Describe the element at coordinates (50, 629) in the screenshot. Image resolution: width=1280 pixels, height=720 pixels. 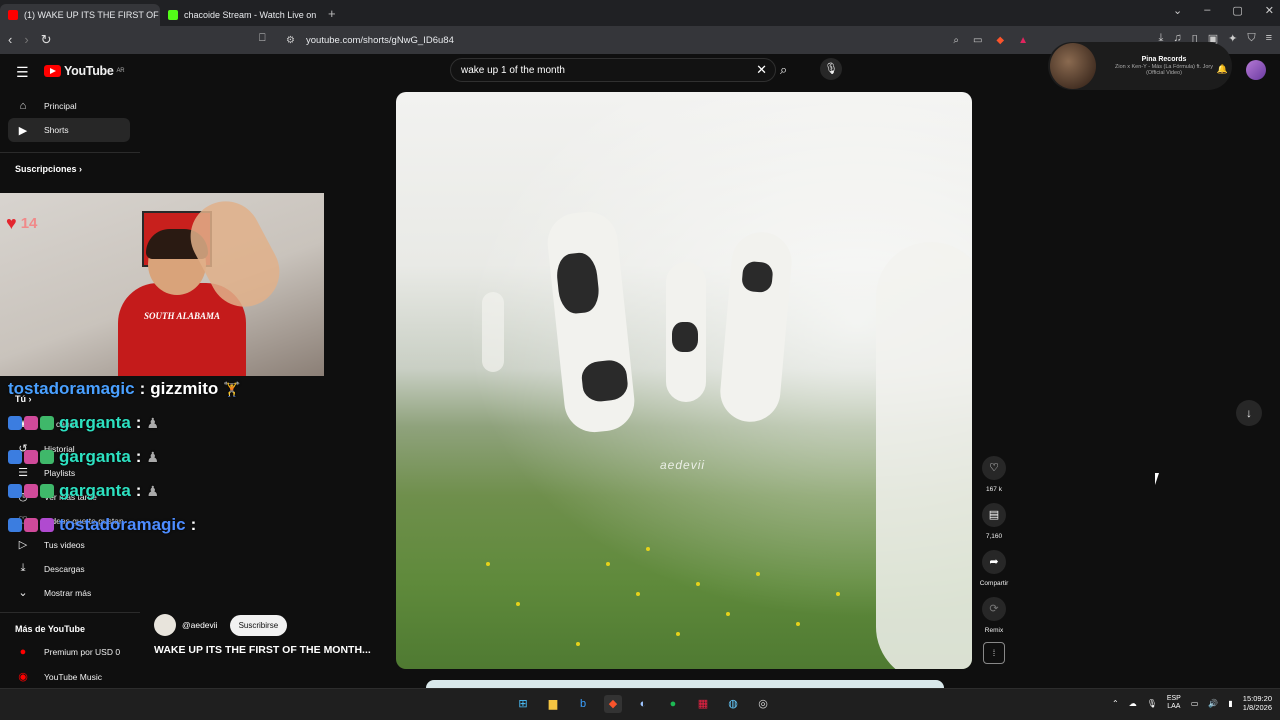
I see `more-from-youtube-header: Más de YouTube` at that location.